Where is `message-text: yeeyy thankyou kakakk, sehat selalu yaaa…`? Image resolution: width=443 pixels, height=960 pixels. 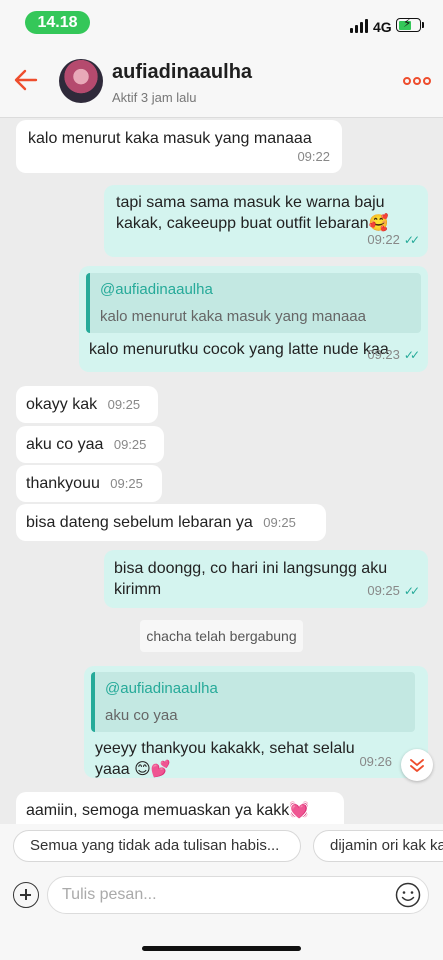
message-text: yeeyy thankyou kakakk, sehat selalu yaaa… is located at coordinates (225, 759).